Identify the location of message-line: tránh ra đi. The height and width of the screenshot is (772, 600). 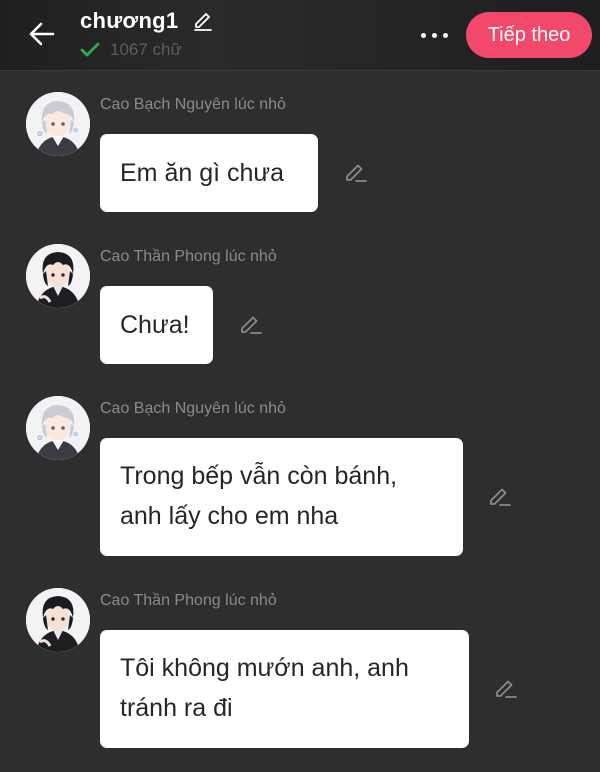
(176, 708).